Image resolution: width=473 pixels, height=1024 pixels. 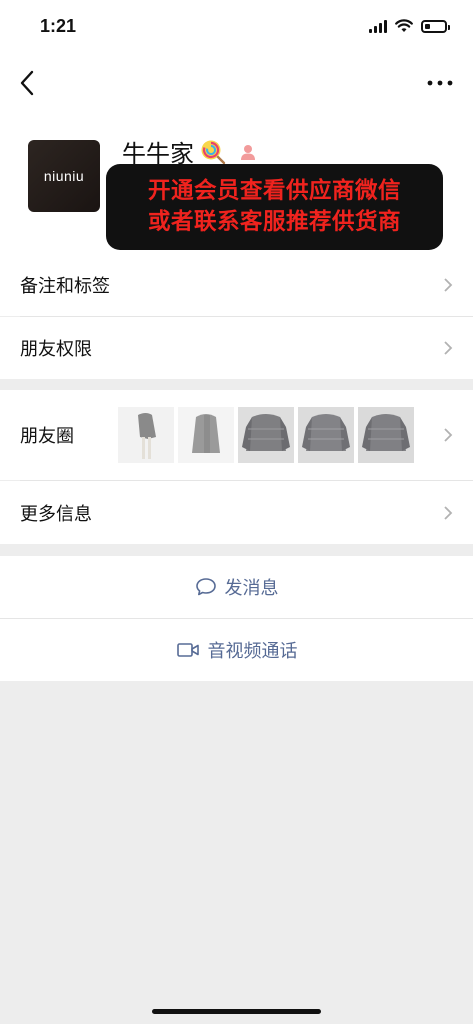 I want to click on moments-cell: 朋友圈, so click(x=236, y=435).